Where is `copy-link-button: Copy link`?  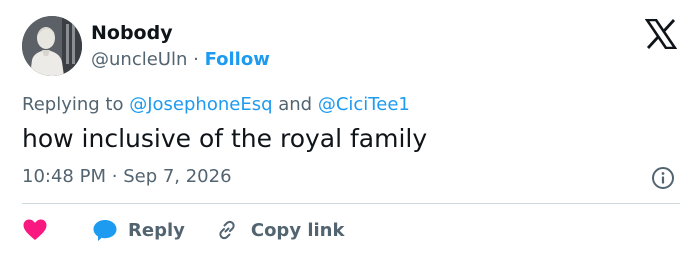
copy-link-button: Copy link is located at coordinates (280, 230).